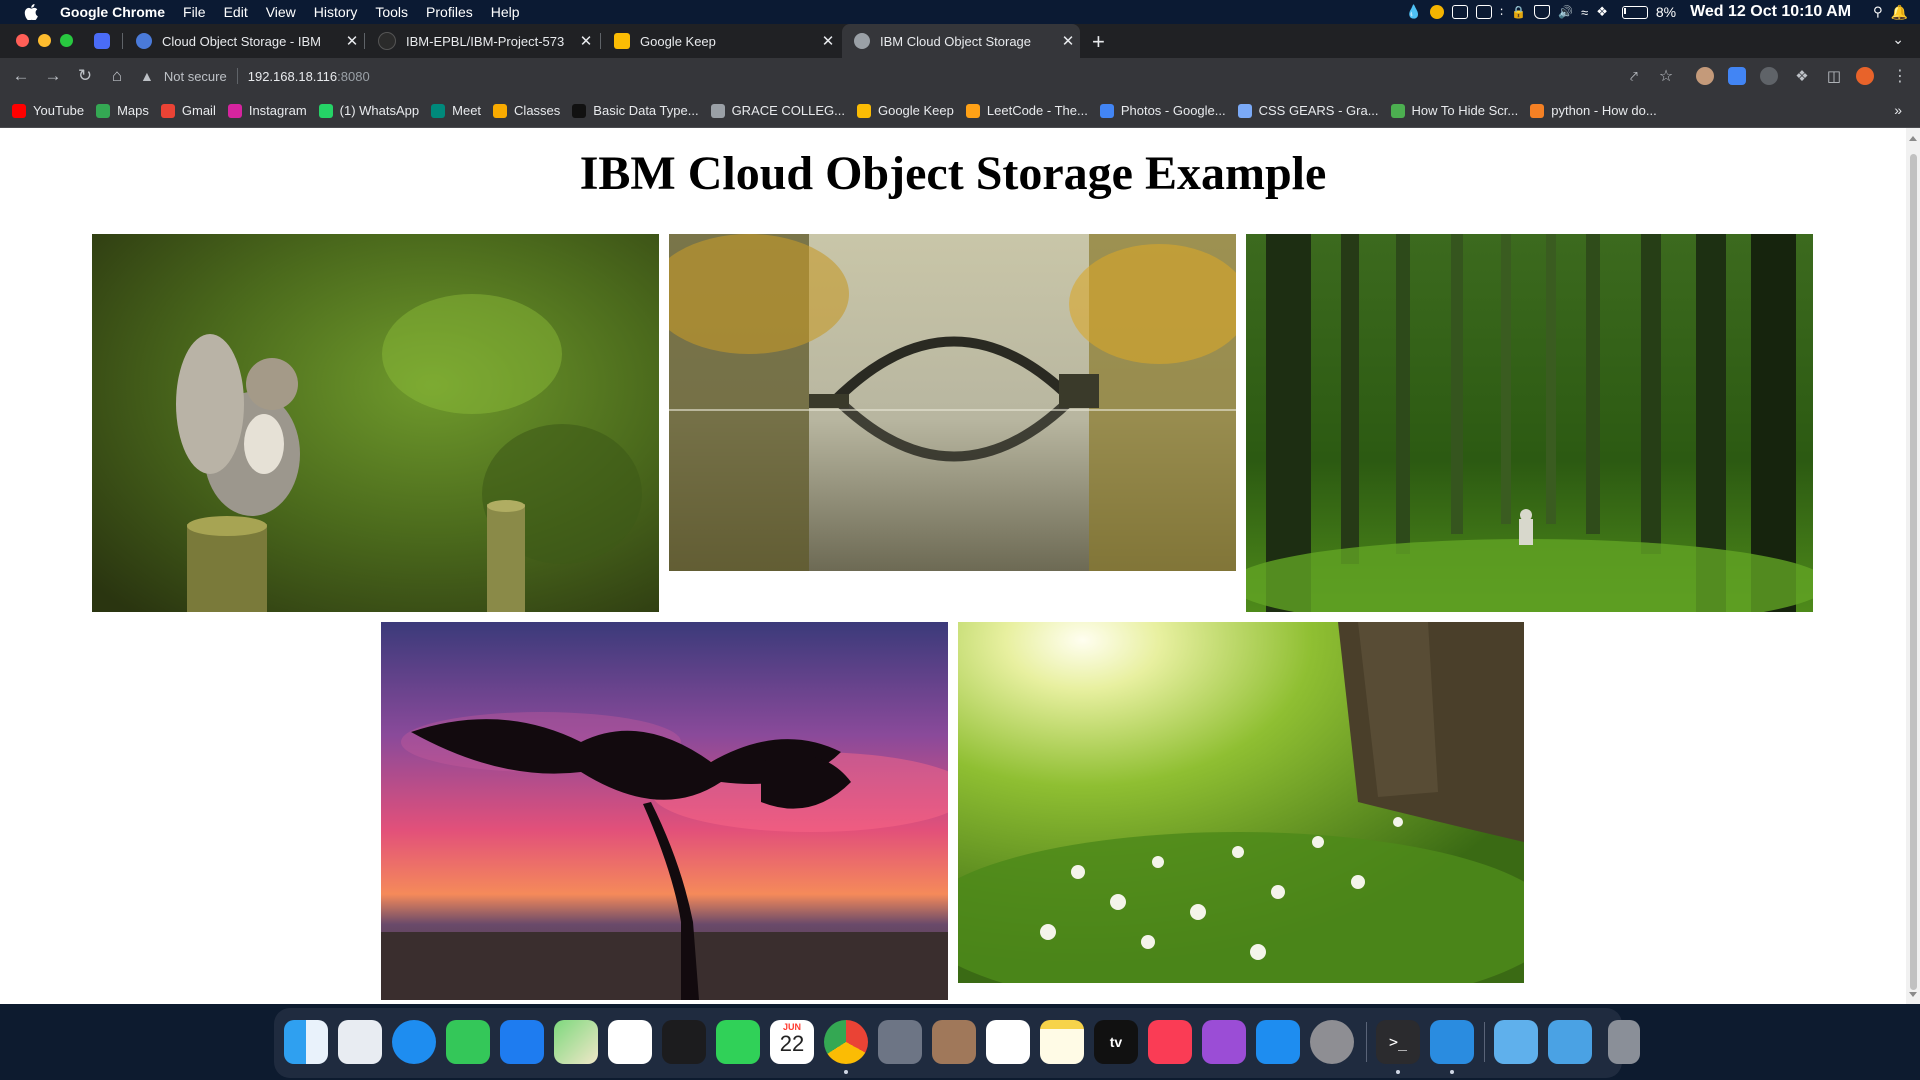  Describe the element at coordinates (721, 41) in the screenshot. I see `tab-google-keep: Google Keep ✕` at that location.